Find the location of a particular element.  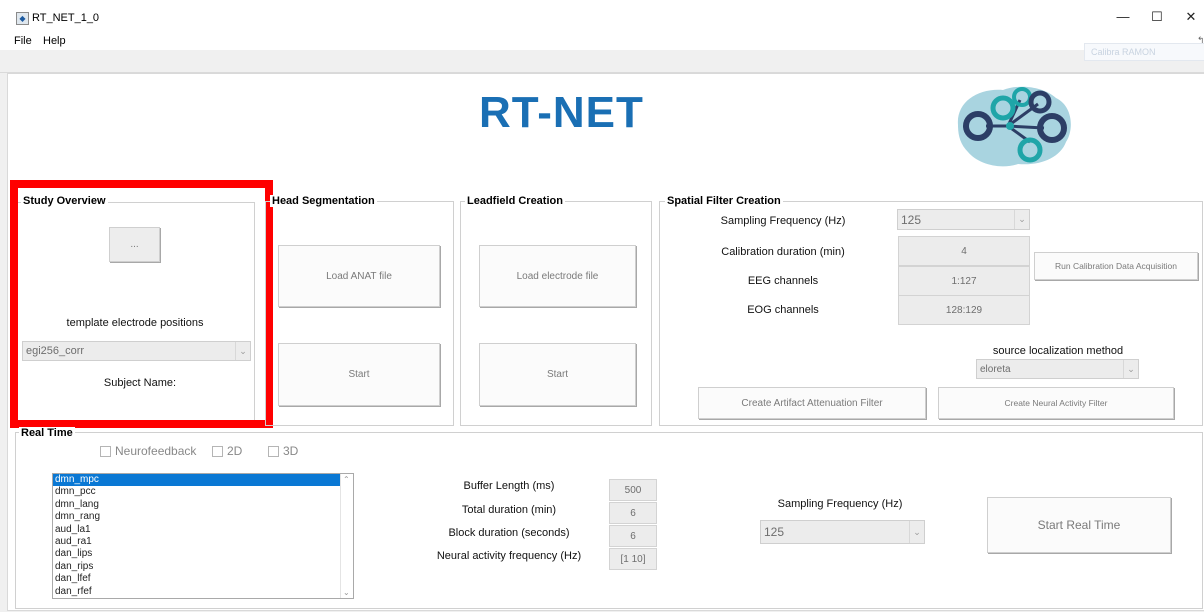

neurofeedback-label: Neurofeedback is located at coordinates (156, 451).